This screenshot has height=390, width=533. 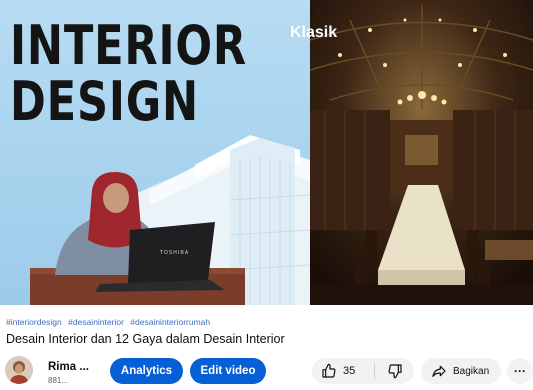 What do you see at coordinates (175, 253) in the screenshot?
I see `laptop-brand: TOSHIBA` at bounding box center [175, 253].